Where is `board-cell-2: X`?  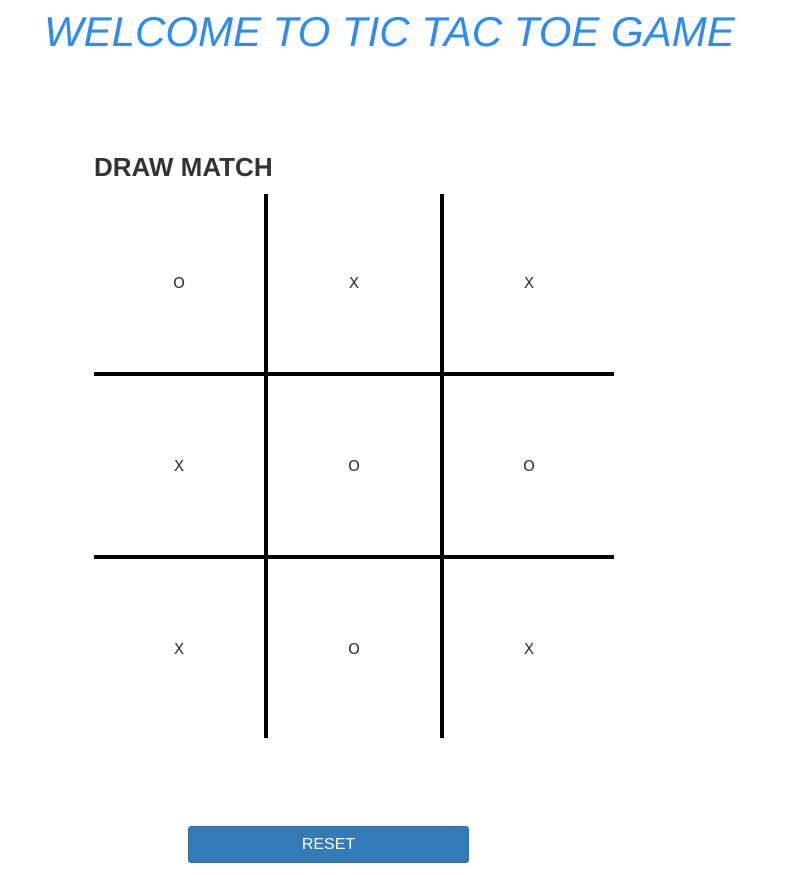 board-cell-2: X is located at coordinates (354, 283).